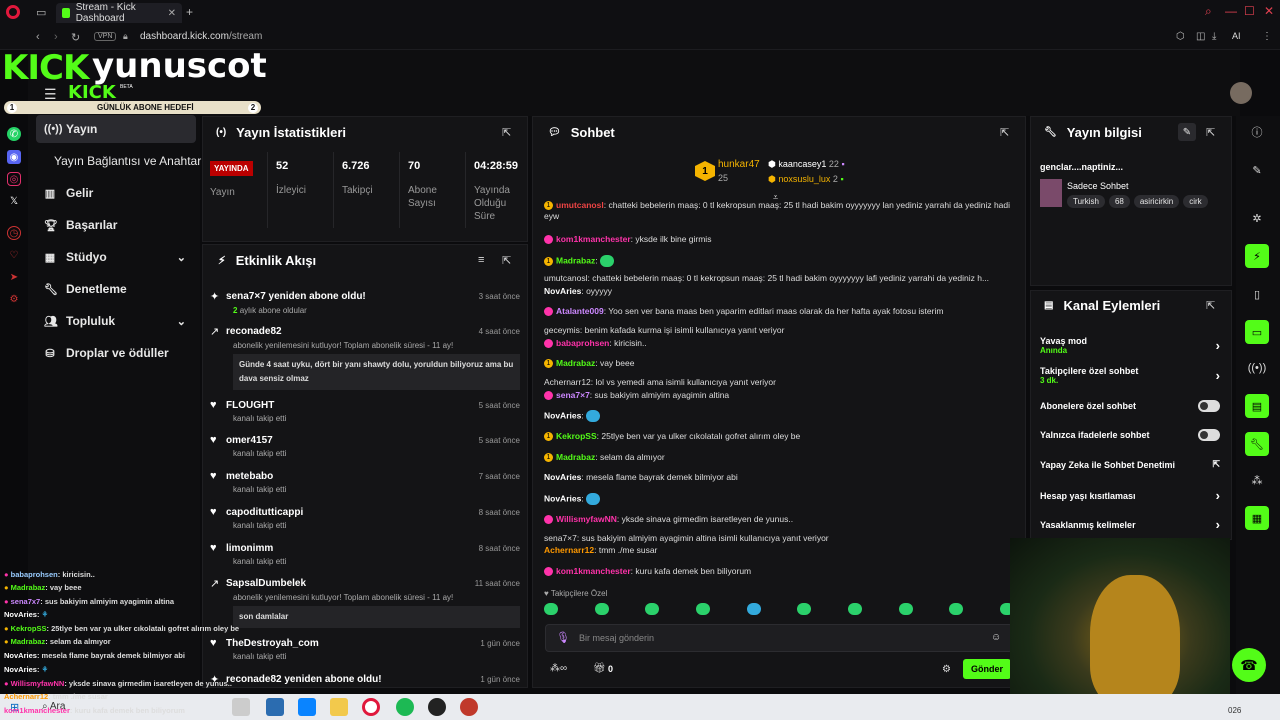 This screenshot has width=1280, height=720. Describe the element at coordinates (1187, 132) in the screenshot. I see `edit-icon: ✎` at that location.